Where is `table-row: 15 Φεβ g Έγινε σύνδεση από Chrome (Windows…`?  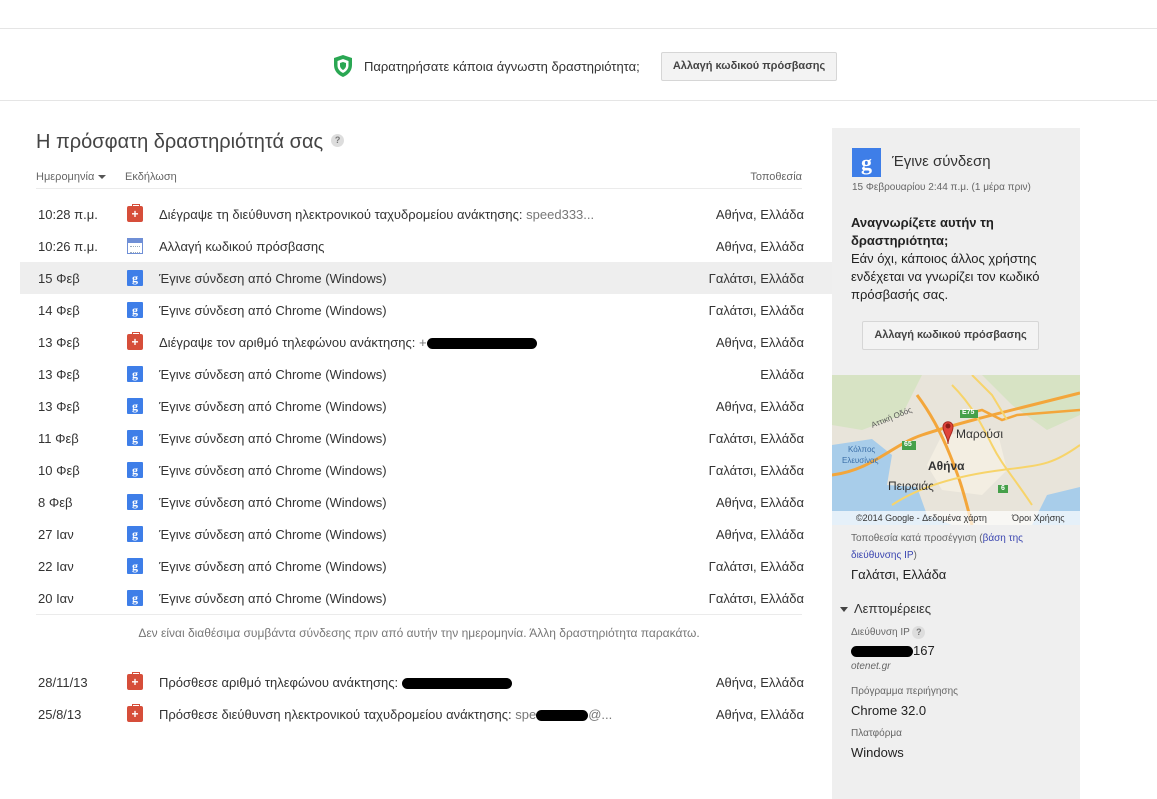
table-row: 15 Φεβ g Έγινε σύνδεση από Chrome (Windows… is located at coordinates (426, 278).